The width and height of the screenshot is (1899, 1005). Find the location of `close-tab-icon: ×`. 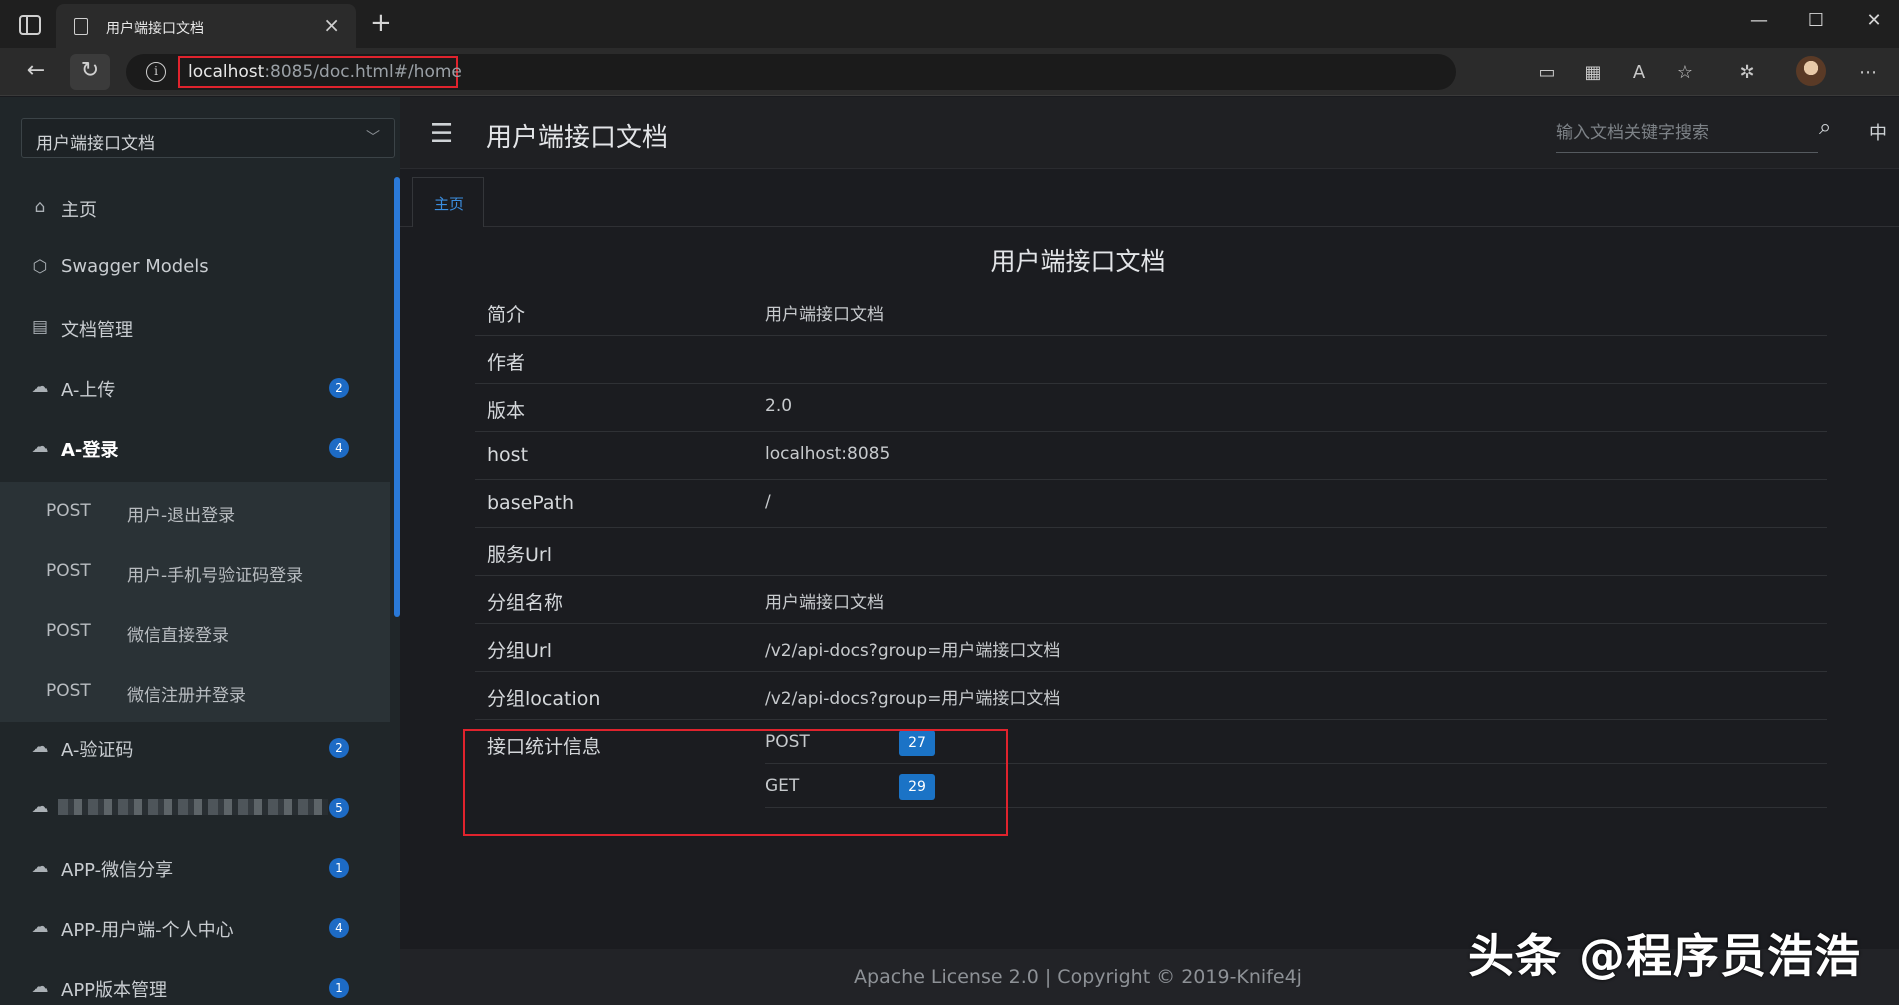

close-tab-icon: × is located at coordinates (331, 25).